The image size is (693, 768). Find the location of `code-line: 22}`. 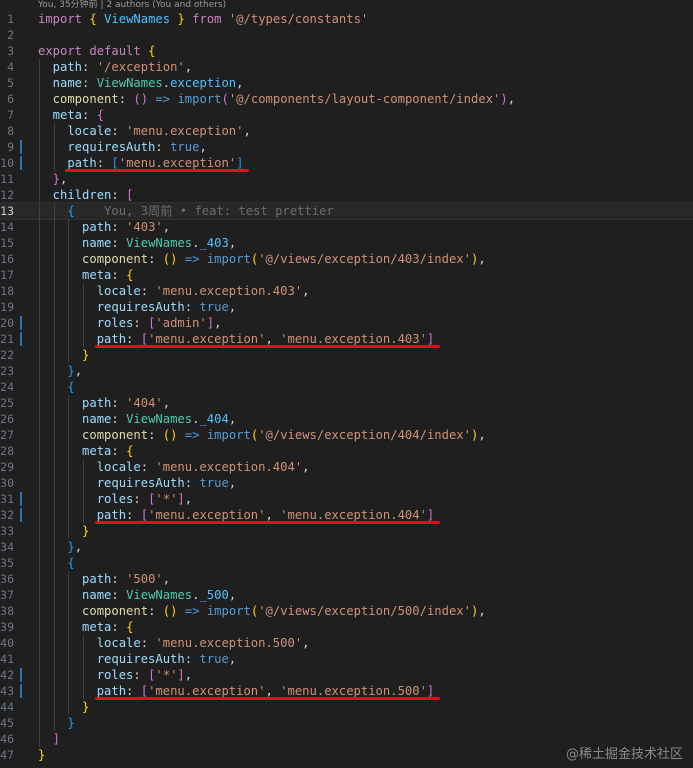

code-line: 22} is located at coordinates (346, 355).